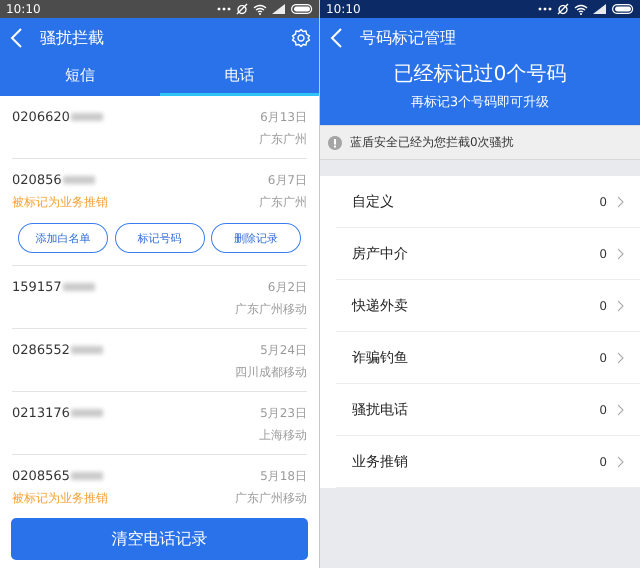 The image size is (640, 568). What do you see at coordinates (41, 476) in the screenshot?
I see `phone-number: 0208565` at bounding box center [41, 476].